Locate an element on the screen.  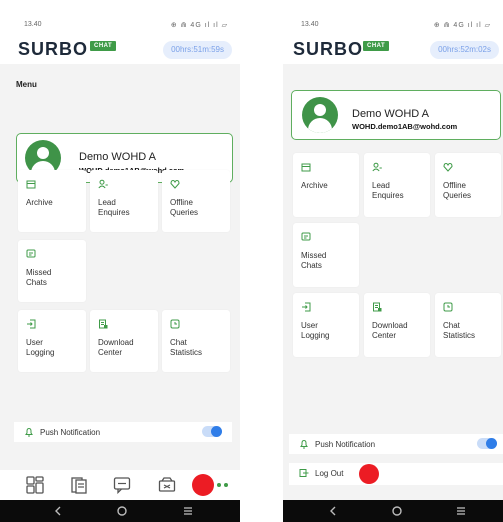
session-timer: 00hrs:52m:02s is located at coordinates (464, 50).